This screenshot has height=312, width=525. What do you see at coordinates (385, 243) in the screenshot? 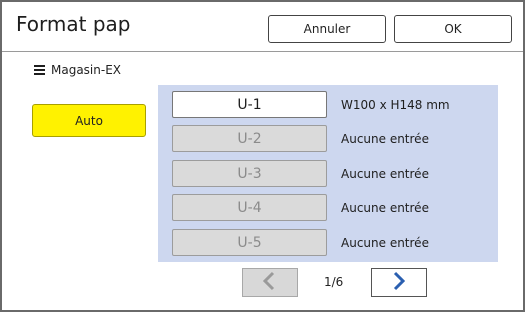
I see `slot-u5-description: Aucune entrée` at bounding box center [385, 243].